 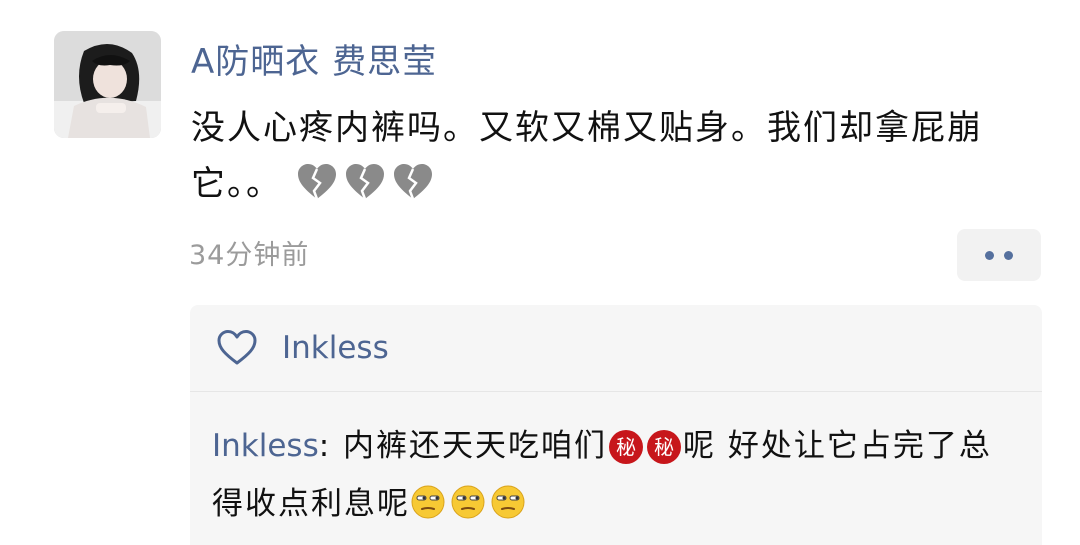 What do you see at coordinates (249, 255) in the screenshot?
I see `post-timestamp: 34分钟前` at bounding box center [249, 255].